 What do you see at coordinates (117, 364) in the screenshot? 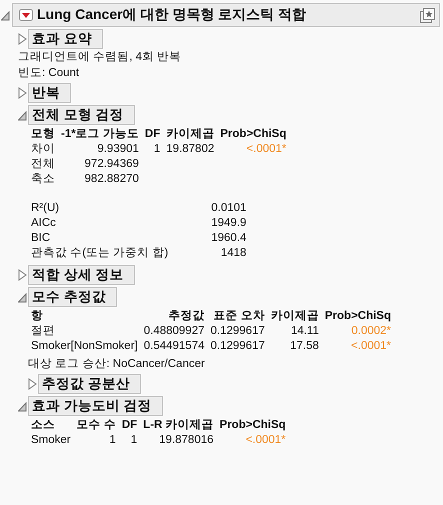
I see `note-text: 대상 로그 승산: NoCancer/Cancer` at bounding box center [117, 364].